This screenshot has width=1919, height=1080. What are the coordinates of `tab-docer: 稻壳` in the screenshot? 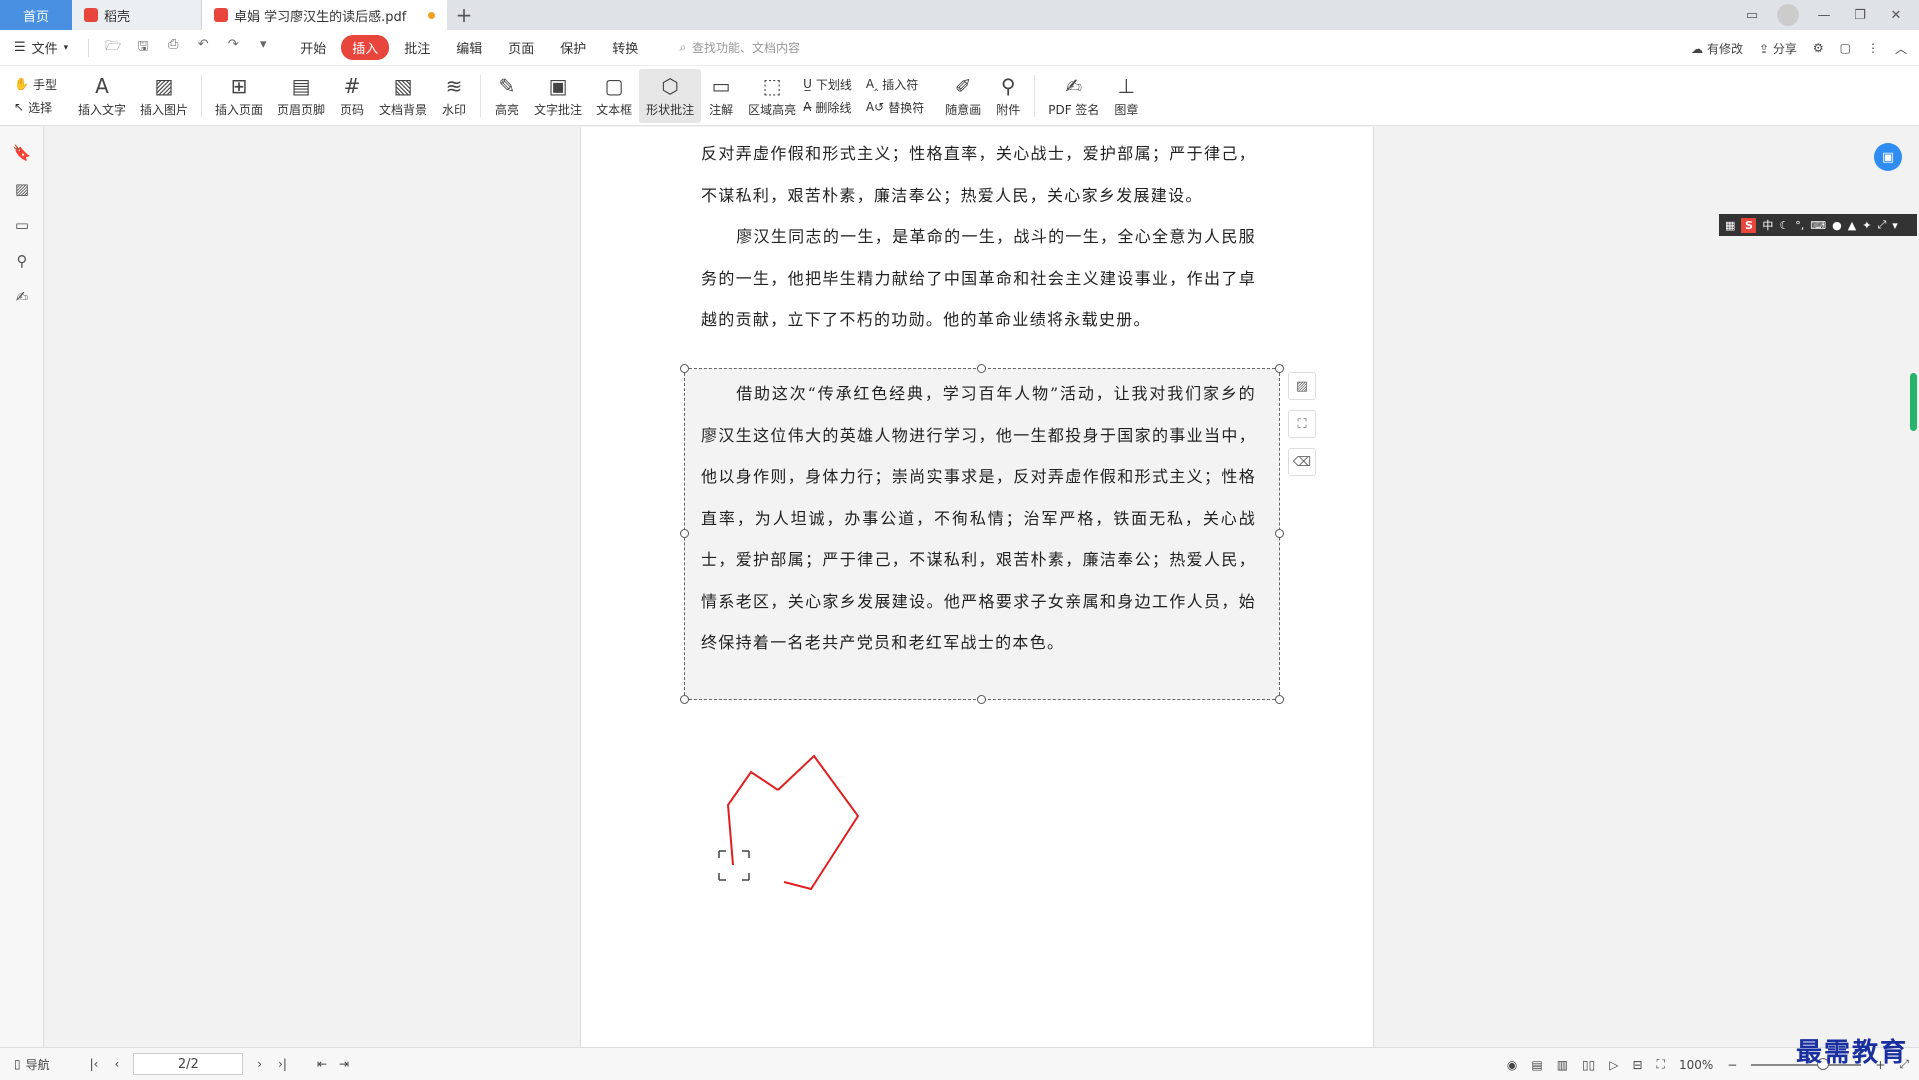 It's located at (137, 15).